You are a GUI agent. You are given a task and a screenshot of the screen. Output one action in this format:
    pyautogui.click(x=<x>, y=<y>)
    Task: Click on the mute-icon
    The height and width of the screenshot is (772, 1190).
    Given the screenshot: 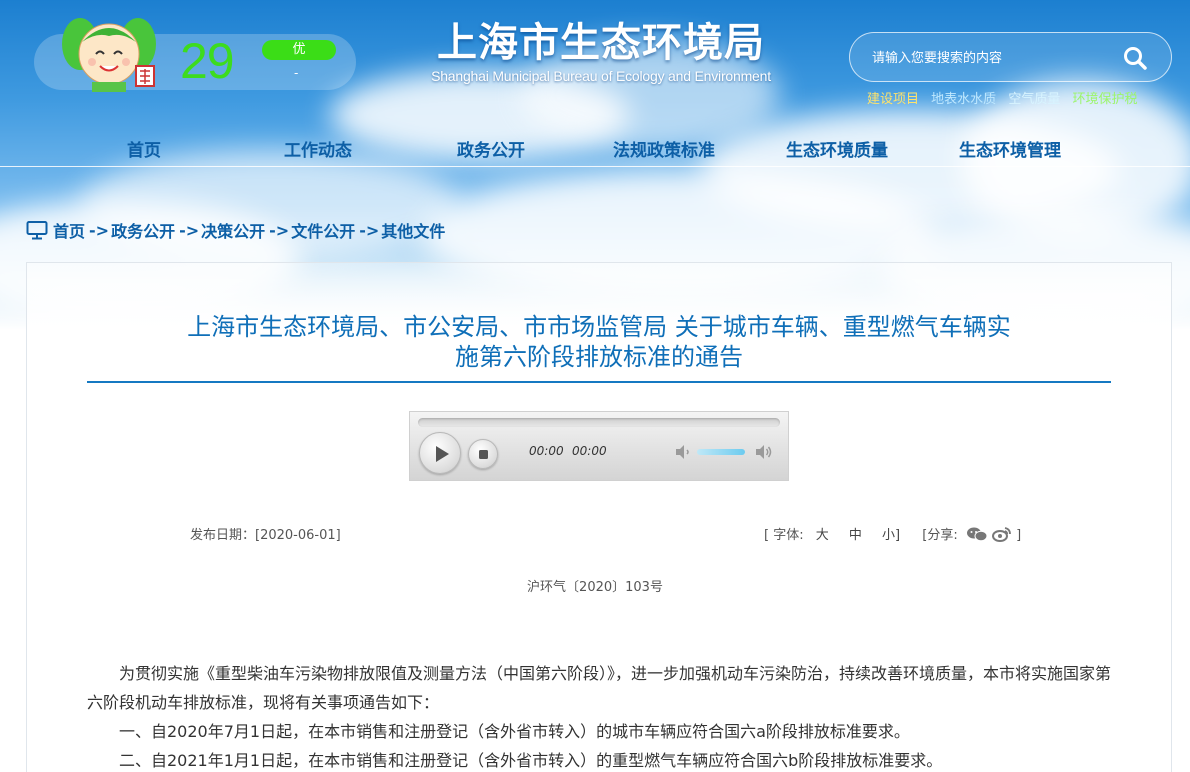 What is the action you would take?
    pyautogui.click(x=683, y=452)
    